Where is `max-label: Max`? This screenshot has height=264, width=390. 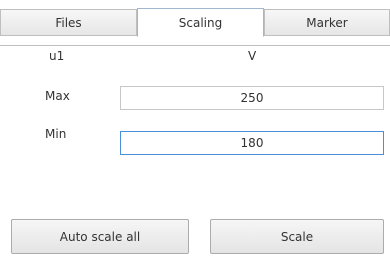
max-label: Max is located at coordinates (57, 96).